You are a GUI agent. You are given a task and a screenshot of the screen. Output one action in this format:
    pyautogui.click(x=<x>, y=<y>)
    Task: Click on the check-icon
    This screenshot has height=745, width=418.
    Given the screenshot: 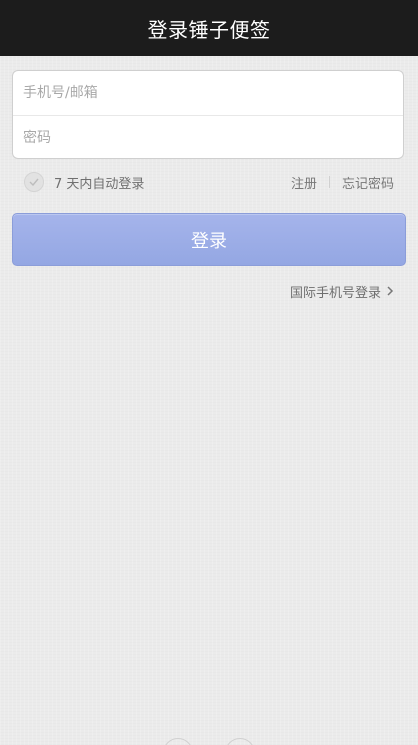 What is the action you would take?
    pyautogui.click(x=34, y=182)
    